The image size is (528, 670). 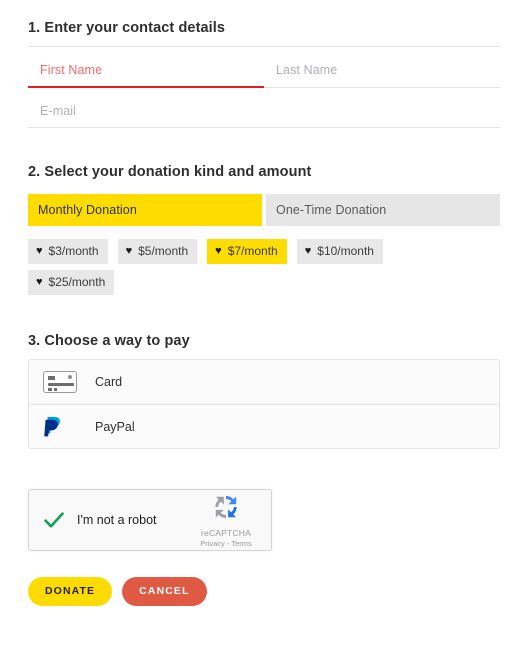 What do you see at coordinates (264, 33) in the screenshot?
I see `section-1-title: 1. Enter your contact details` at bounding box center [264, 33].